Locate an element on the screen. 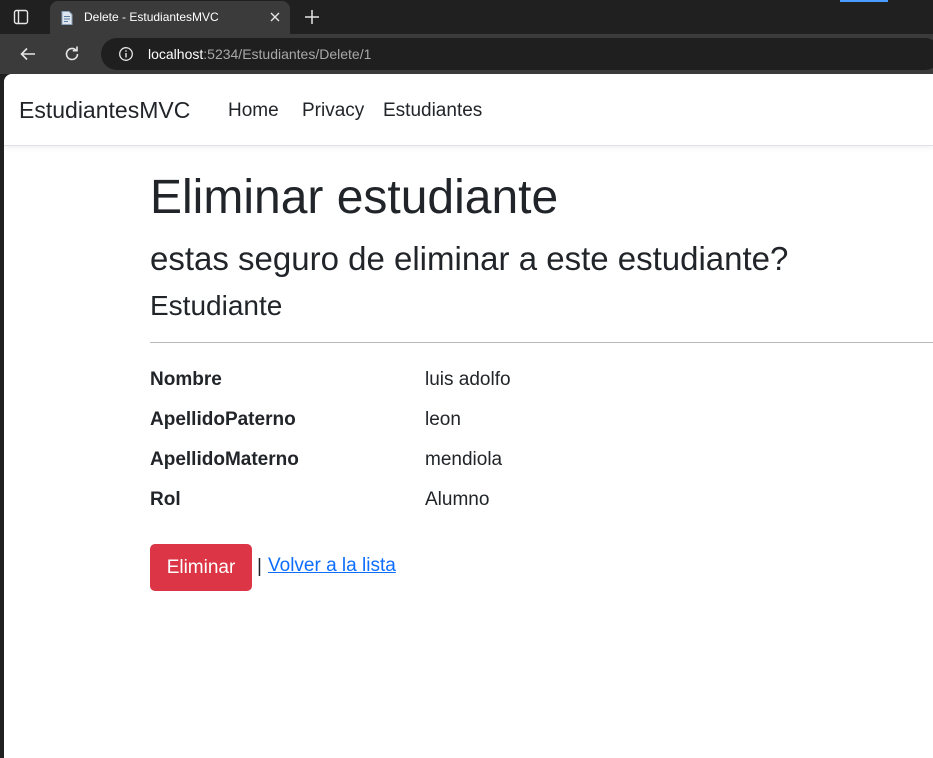 The height and width of the screenshot is (758, 933). delete-button: Eliminar is located at coordinates (201, 567).